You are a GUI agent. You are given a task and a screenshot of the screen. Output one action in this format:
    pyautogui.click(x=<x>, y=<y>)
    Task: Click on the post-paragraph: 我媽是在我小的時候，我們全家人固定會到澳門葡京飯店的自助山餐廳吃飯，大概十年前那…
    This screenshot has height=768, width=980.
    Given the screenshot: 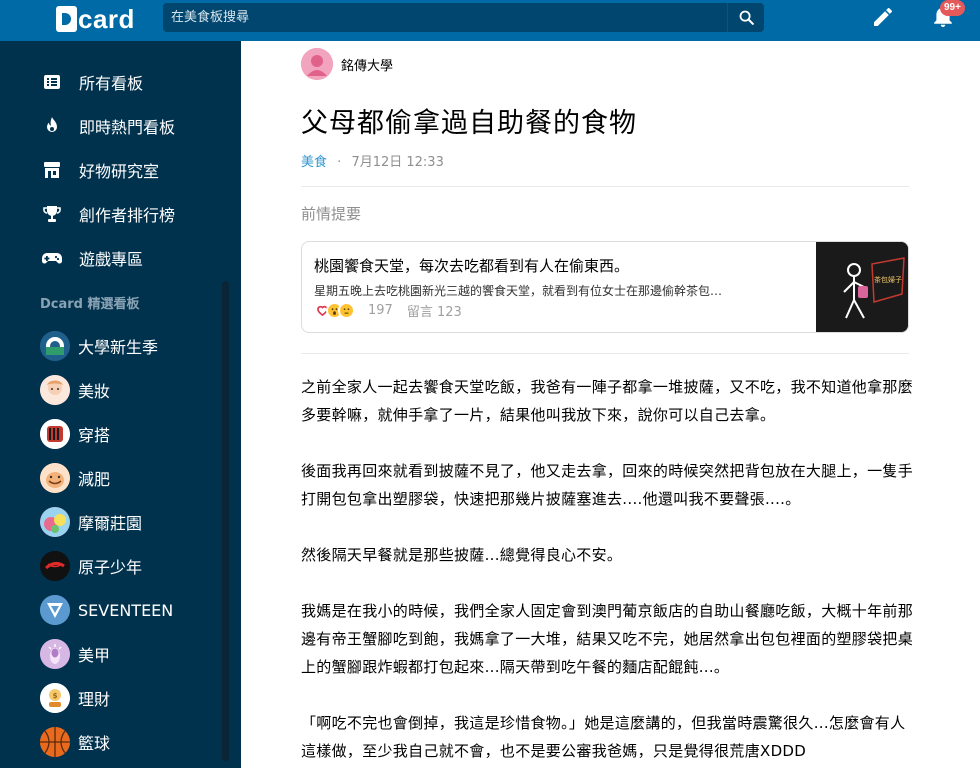 What is the action you would take?
    pyautogui.click(x=607, y=639)
    